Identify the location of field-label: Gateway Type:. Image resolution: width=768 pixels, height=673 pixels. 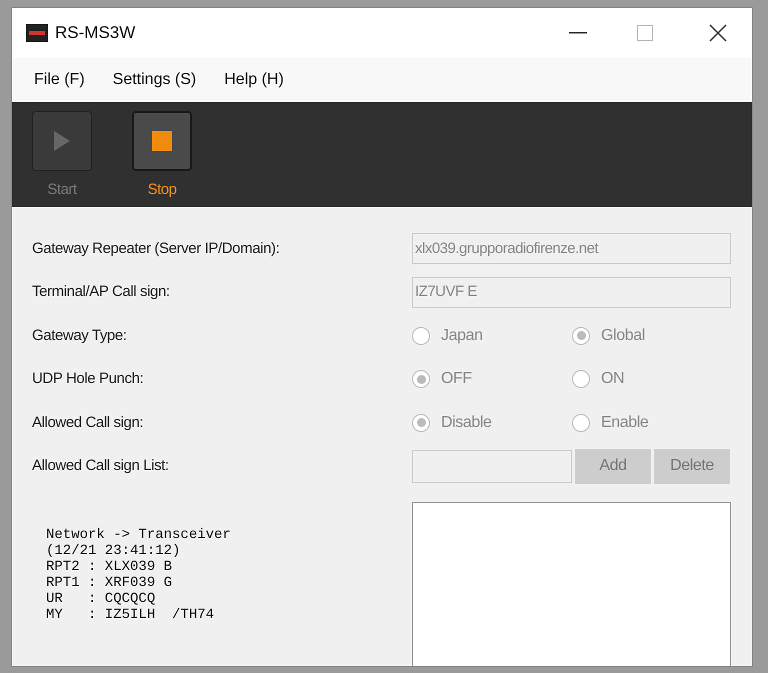
(79, 336).